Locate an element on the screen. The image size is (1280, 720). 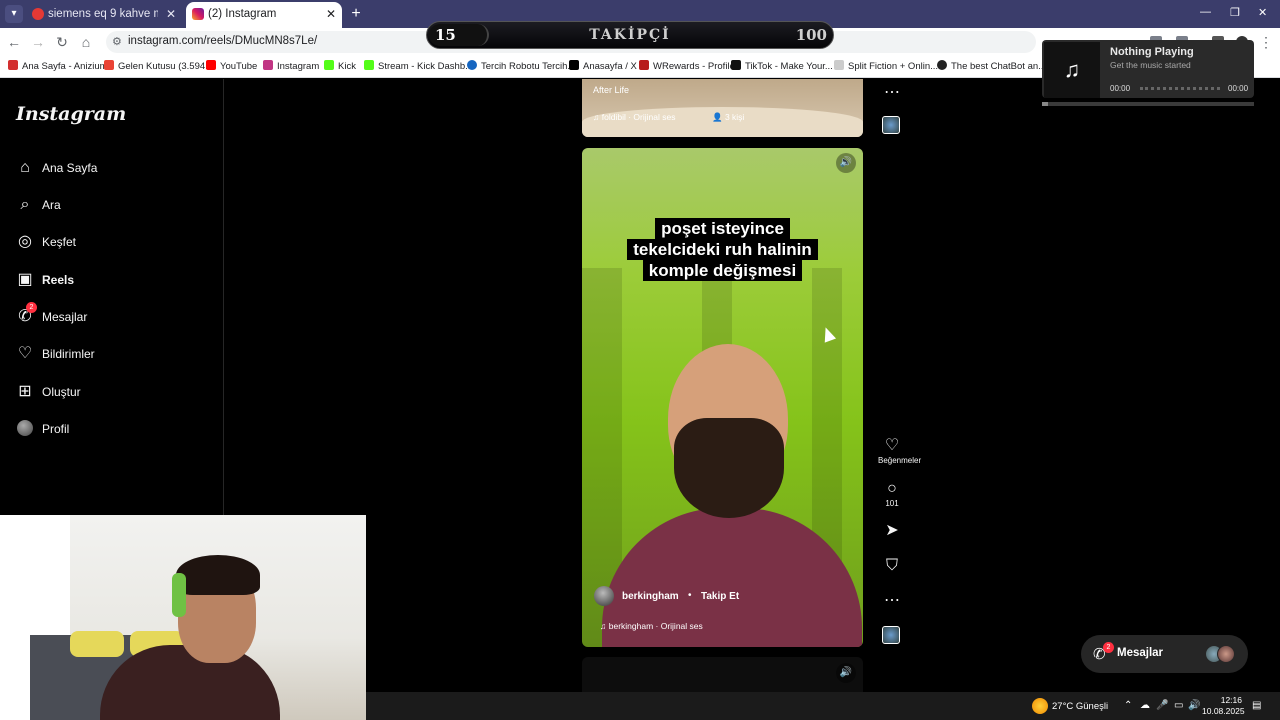
sidebar-item-label: Oluştur is located at coordinates (61, 392).